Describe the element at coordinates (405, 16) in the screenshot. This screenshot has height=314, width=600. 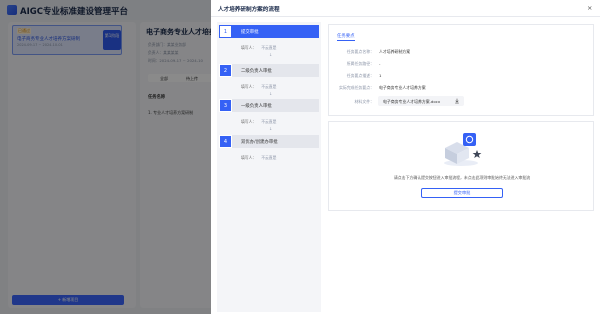
I see `modal-divider` at that location.